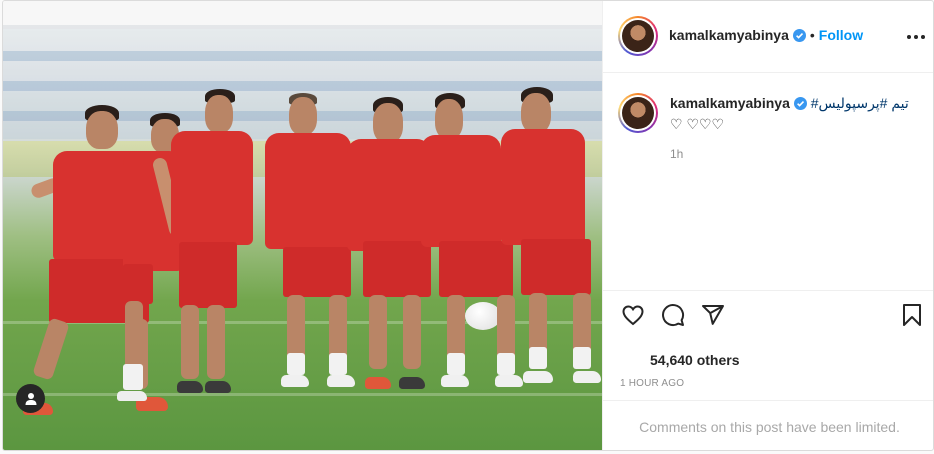  I want to click on author-avatar, so click(638, 36).